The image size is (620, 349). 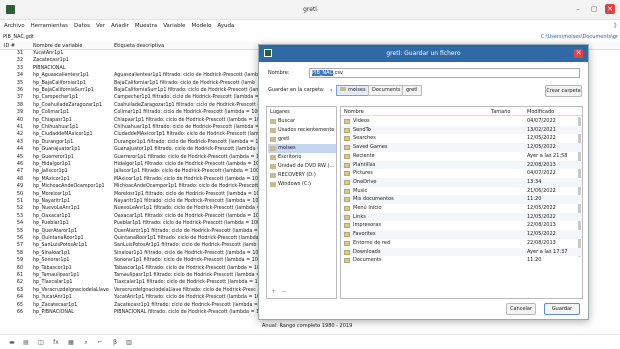 What do you see at coordinates (367, 251) in the screenshot?
I see `file-name: Downloads` at bounding box center [367, 251].